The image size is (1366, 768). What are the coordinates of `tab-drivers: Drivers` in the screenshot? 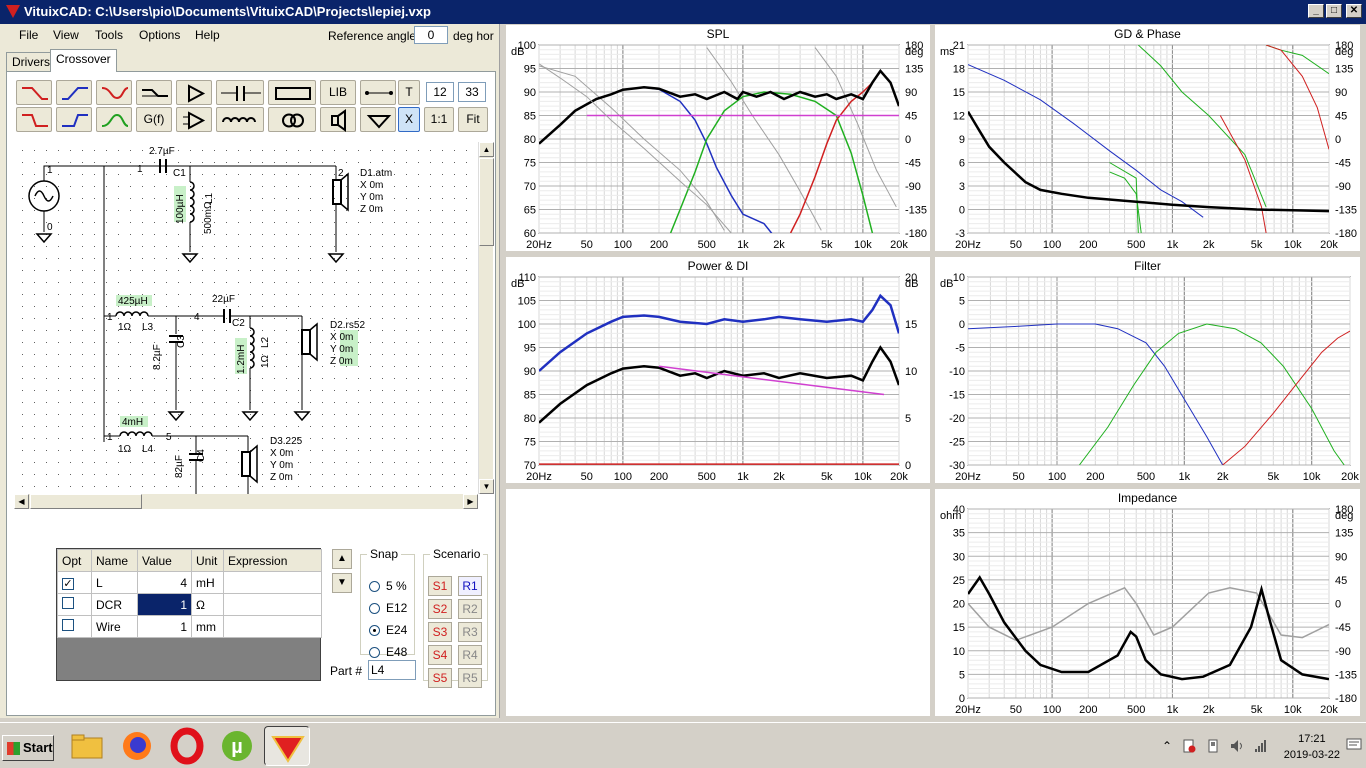 It's located at (31, 62).